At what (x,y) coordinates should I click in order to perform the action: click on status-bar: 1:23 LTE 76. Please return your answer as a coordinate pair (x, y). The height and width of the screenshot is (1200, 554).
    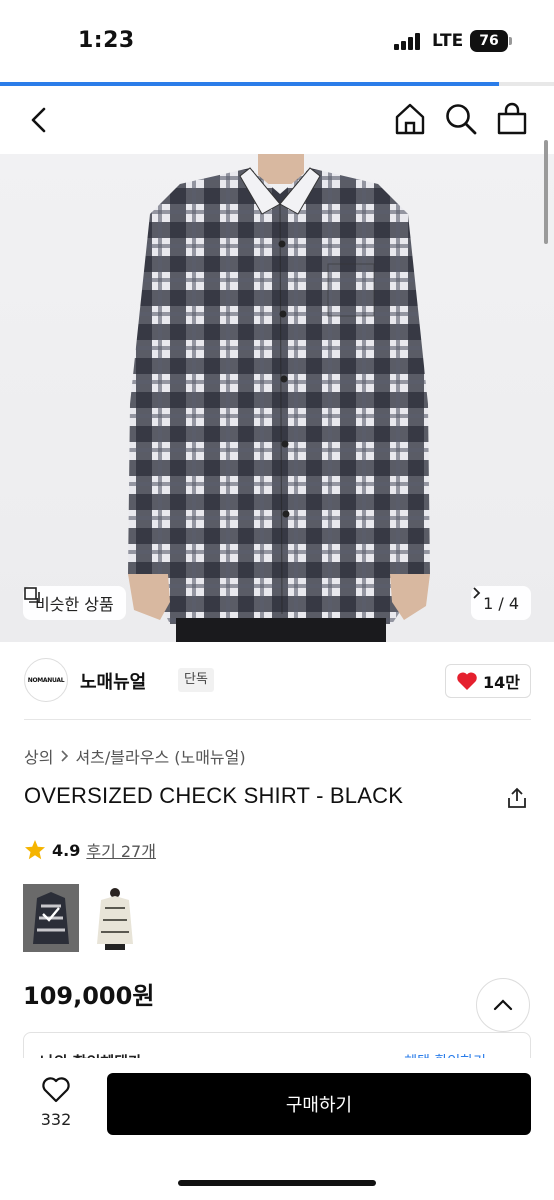
    Looking at the image, I should click on (277, 40).